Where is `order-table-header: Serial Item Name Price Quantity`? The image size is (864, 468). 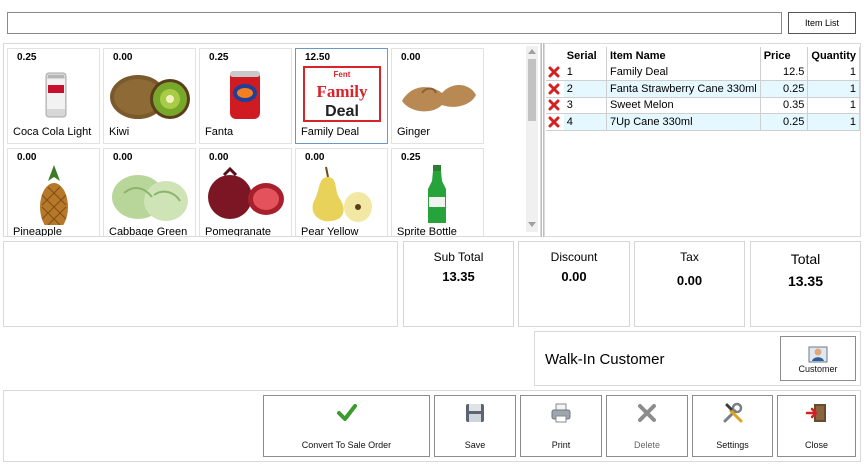 order-table-header: Serial Item Name Price Quantity is located at coordinates (703, 55).